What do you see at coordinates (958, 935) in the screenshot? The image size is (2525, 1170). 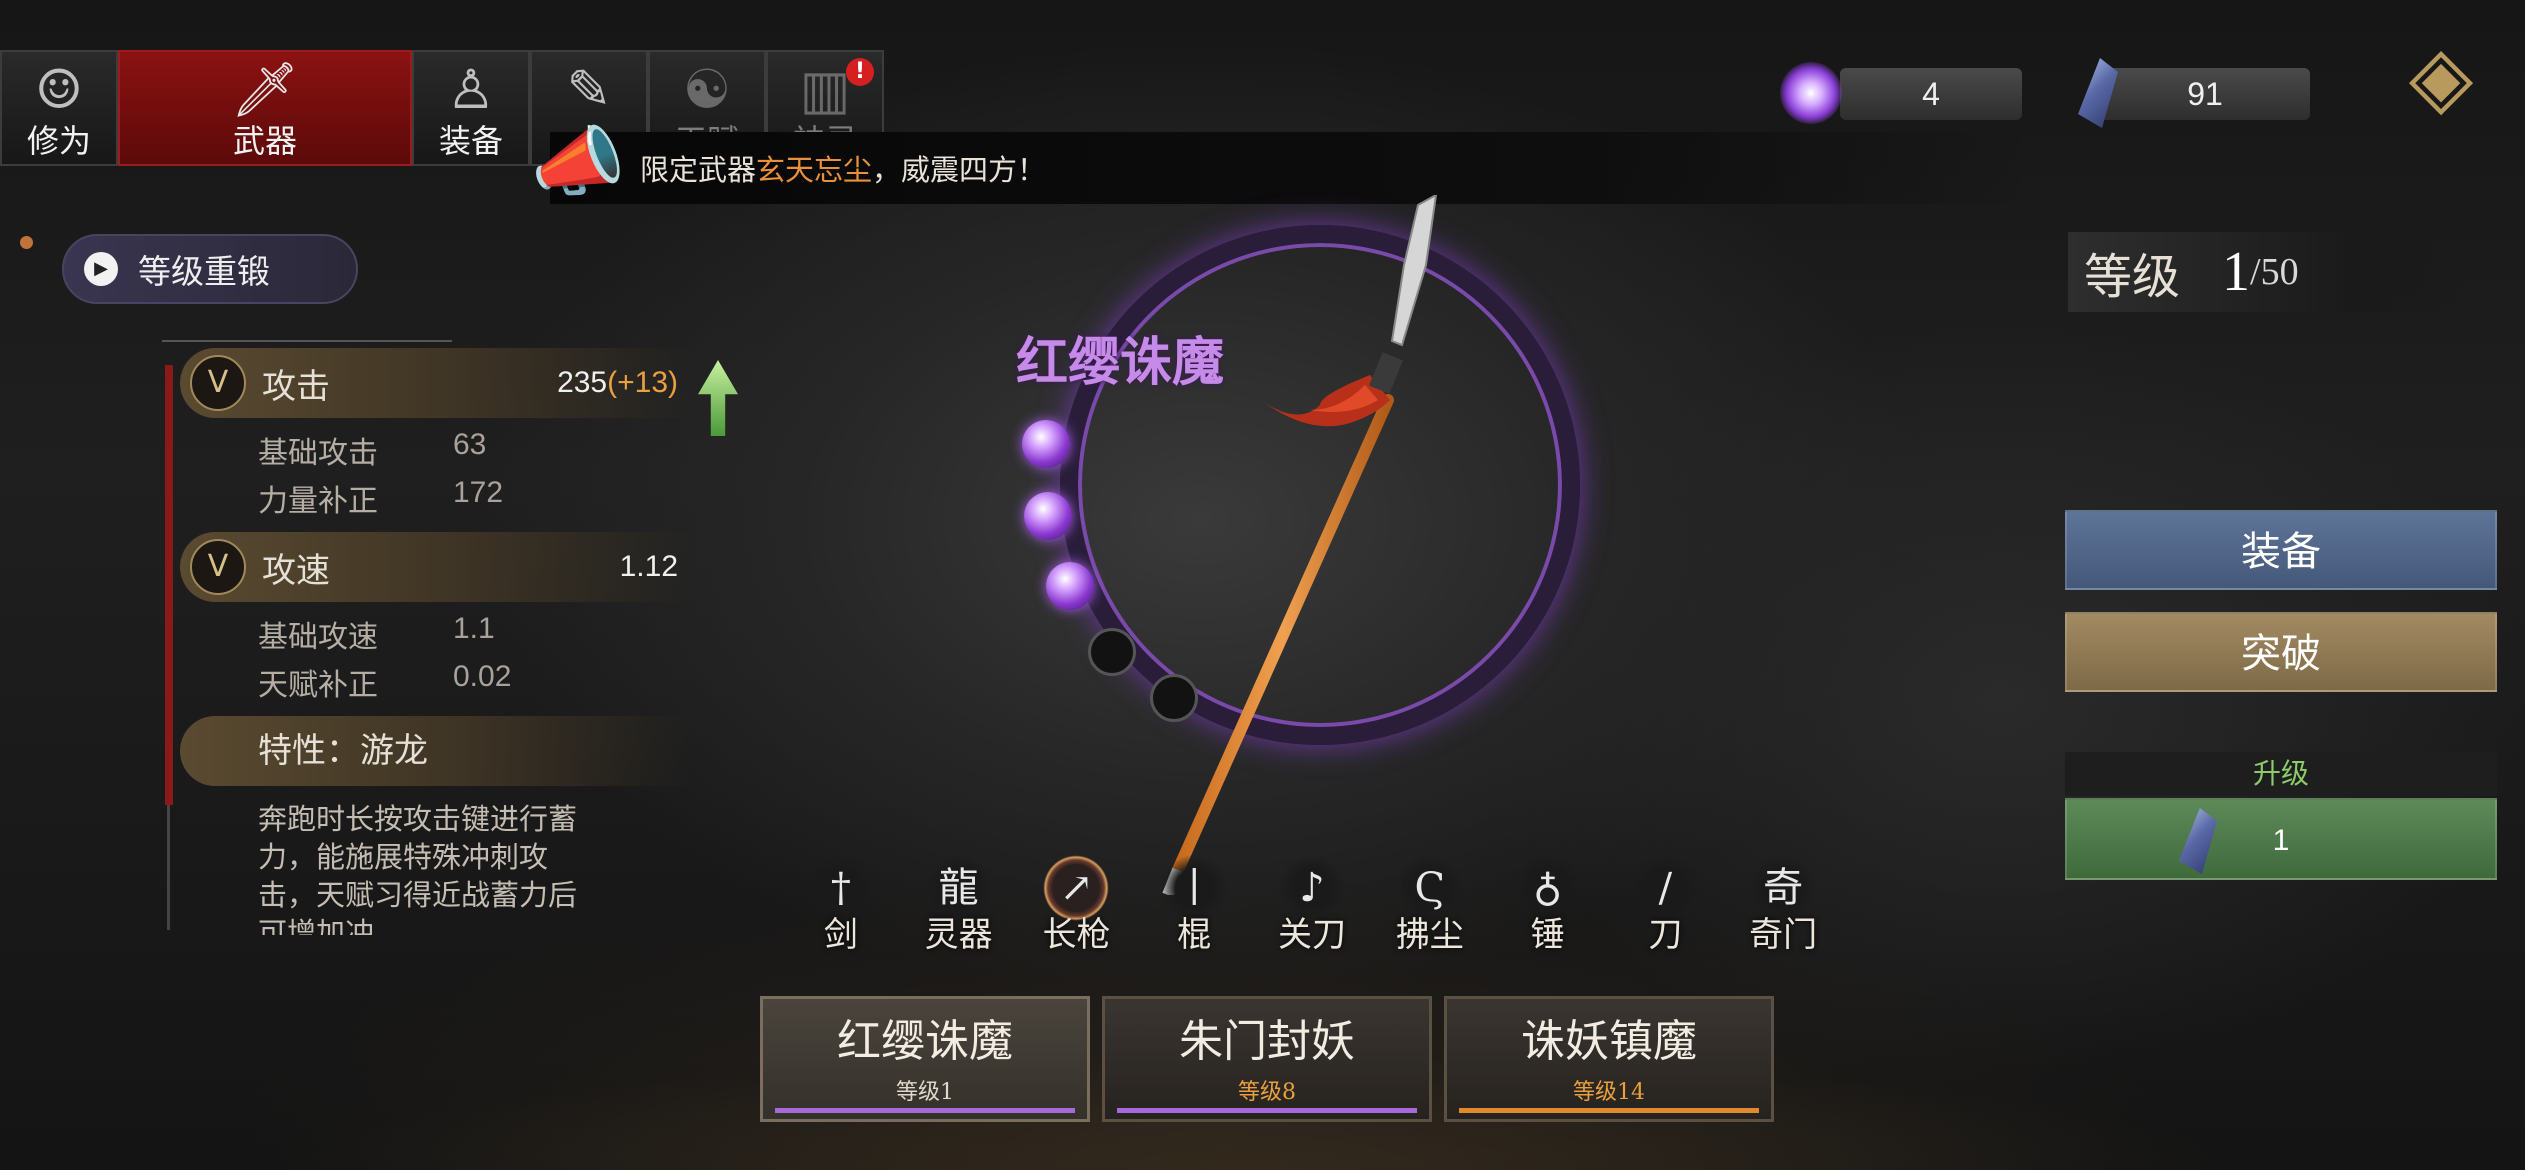 I see `category-label: 灵器` at bounding box center [958, 935].